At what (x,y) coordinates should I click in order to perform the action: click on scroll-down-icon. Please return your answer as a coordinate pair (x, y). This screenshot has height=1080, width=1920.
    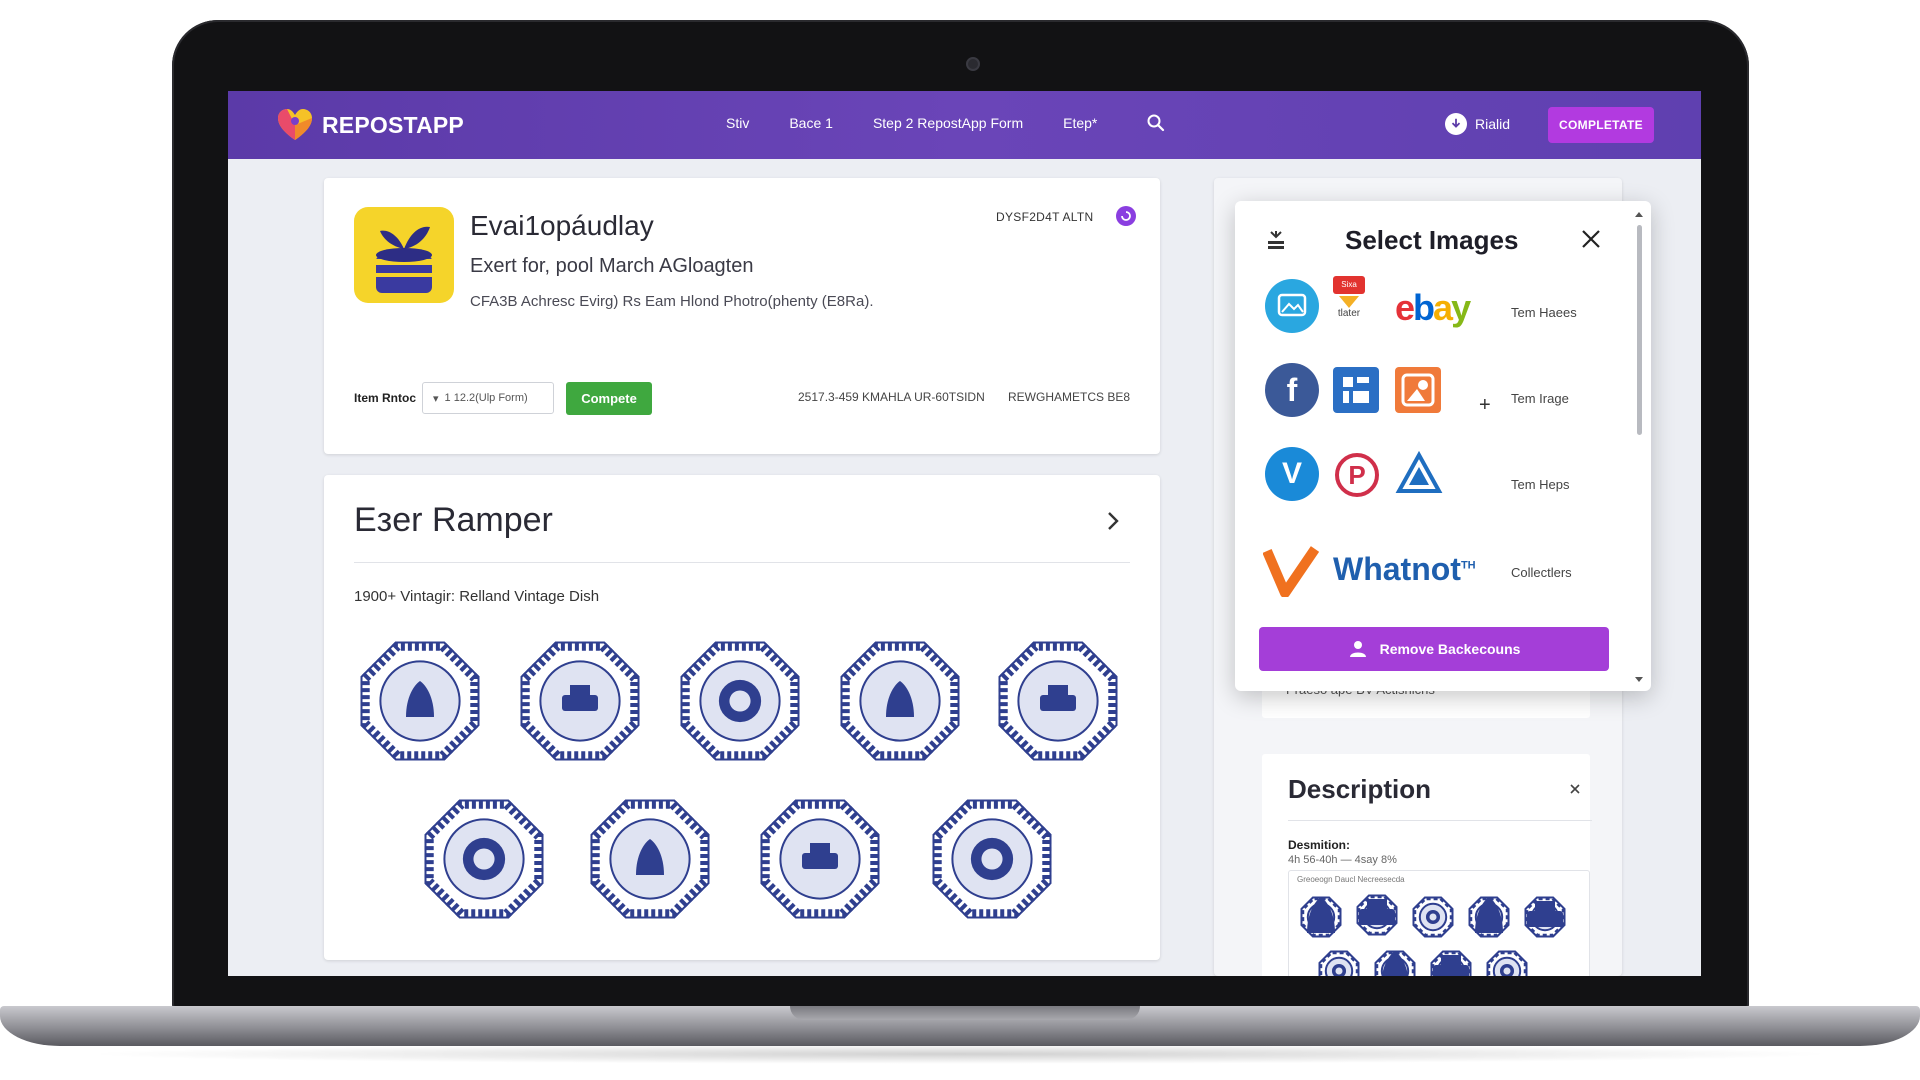
    Looking at the image, I should click on (1639, 680).